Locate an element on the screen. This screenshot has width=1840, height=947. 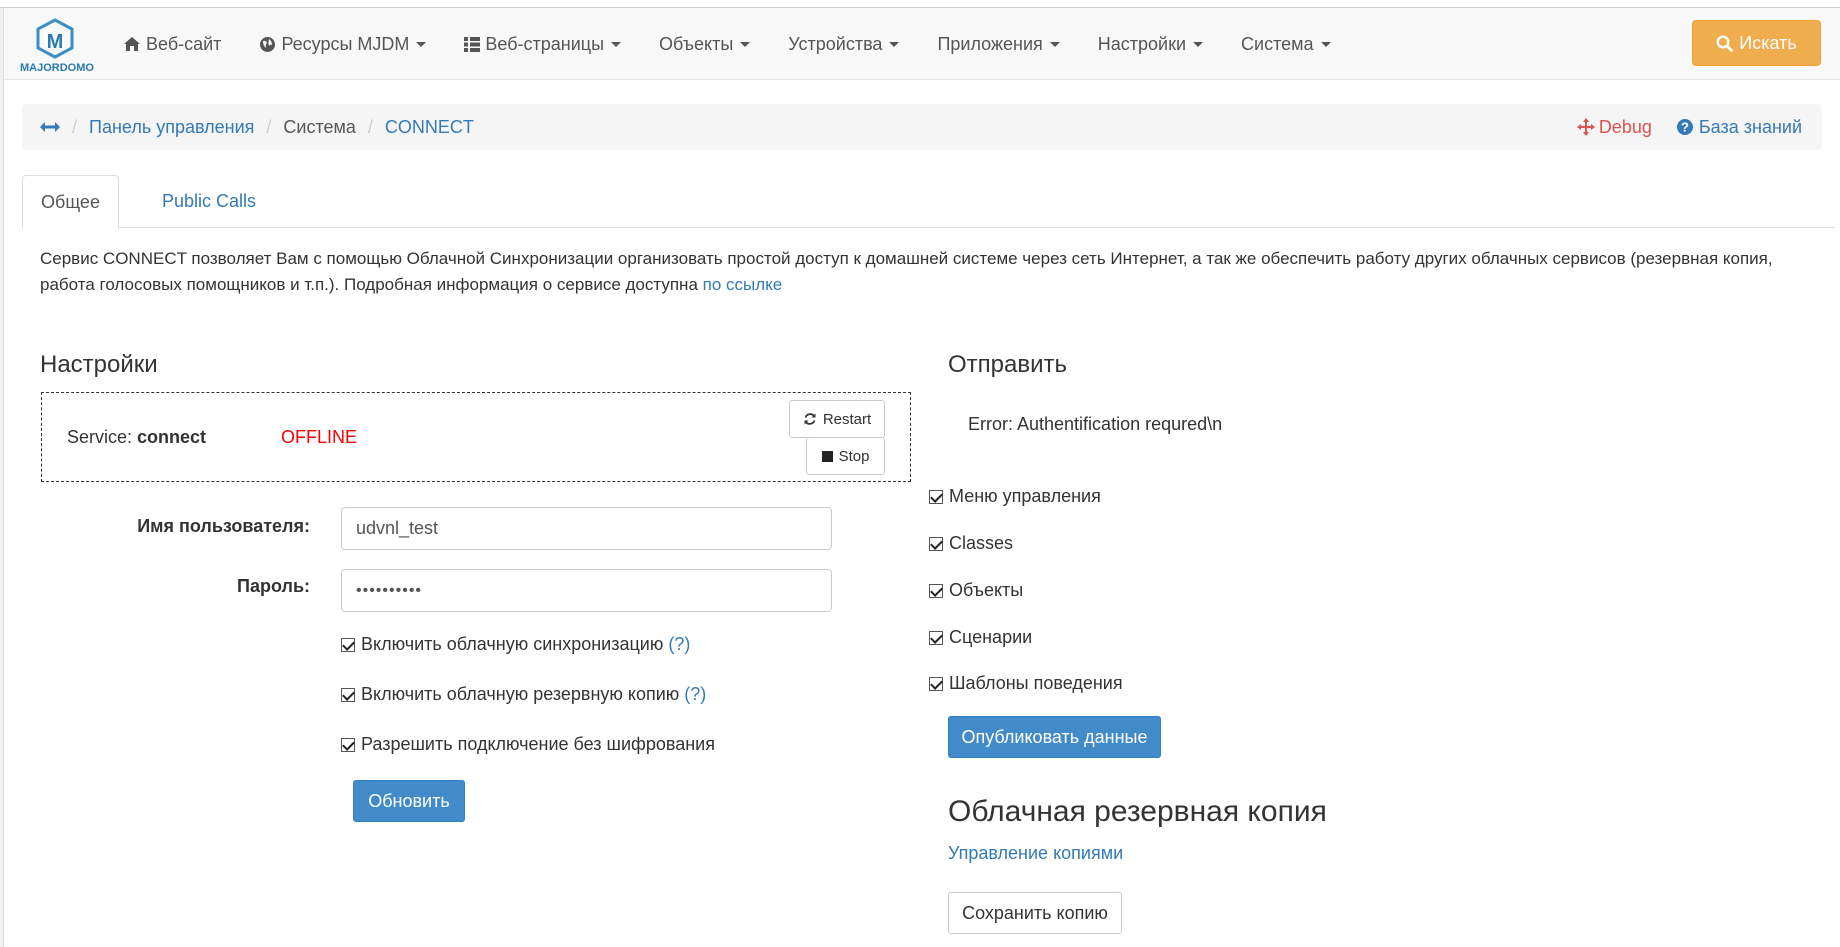
settings-heading: Настройки is located at coordinates (99, 364).